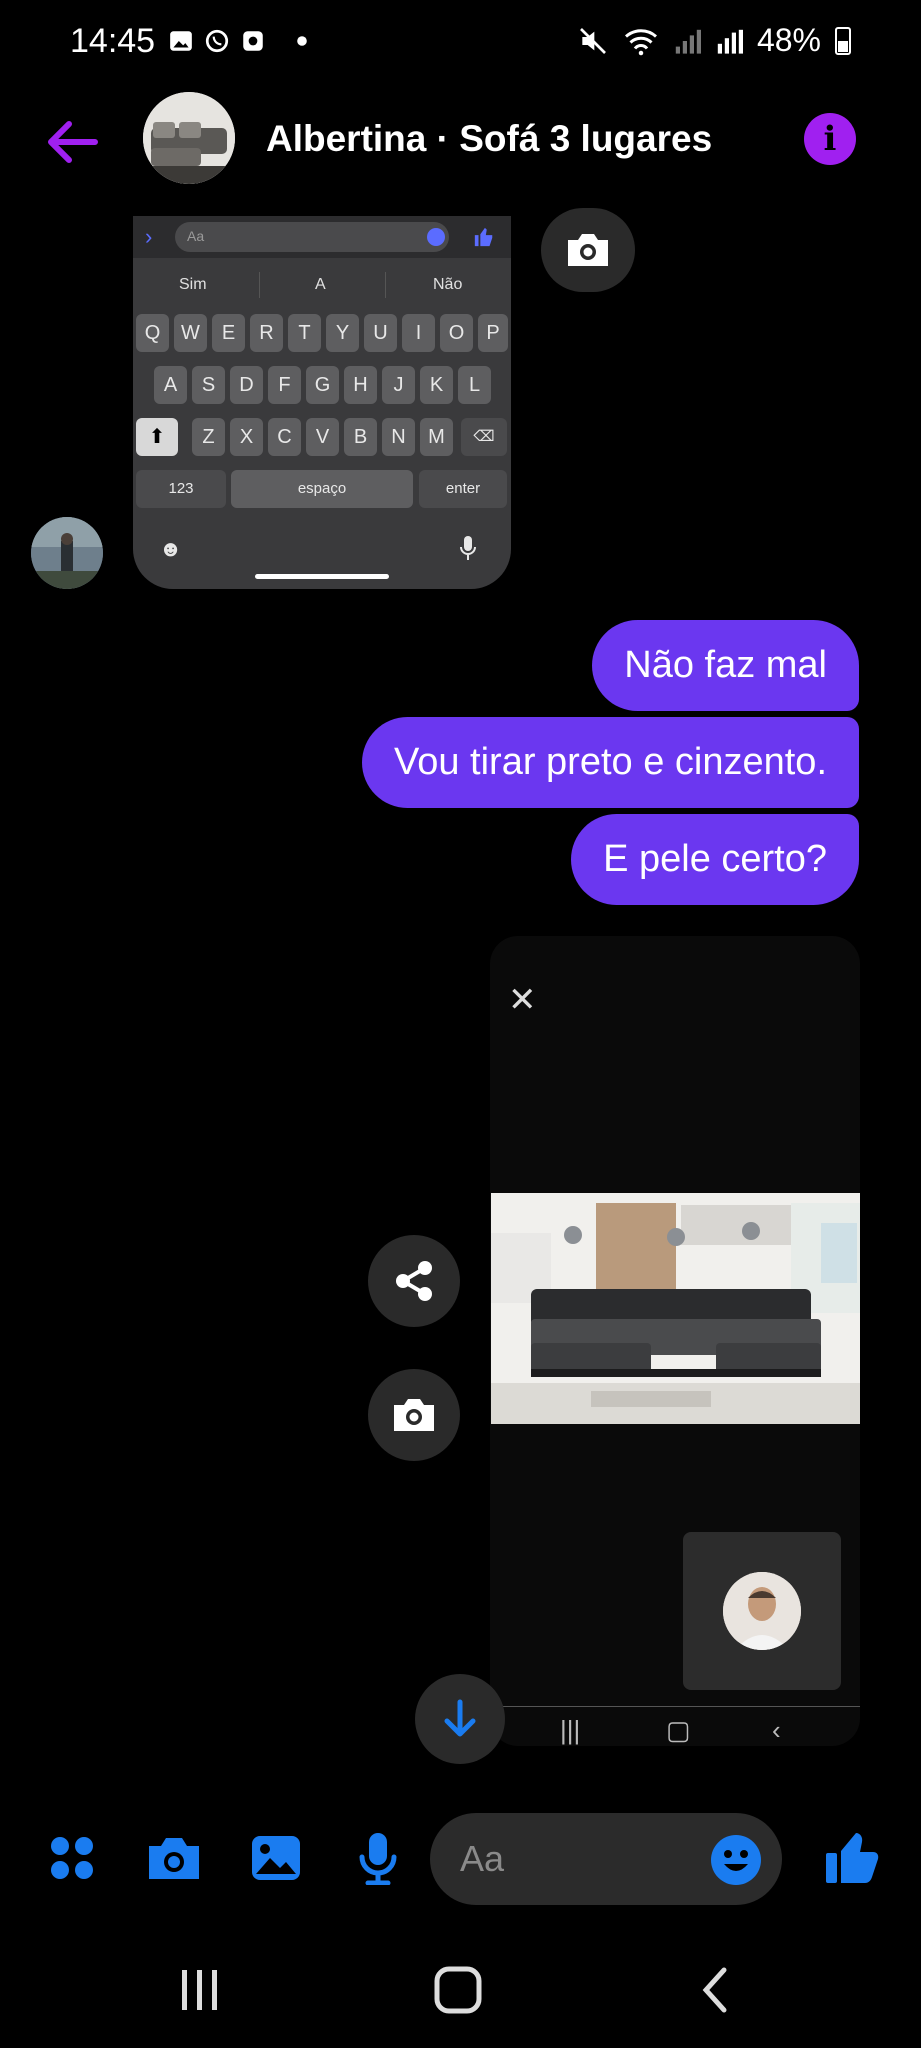  I want to click on video-pip, so click(762, 1611).